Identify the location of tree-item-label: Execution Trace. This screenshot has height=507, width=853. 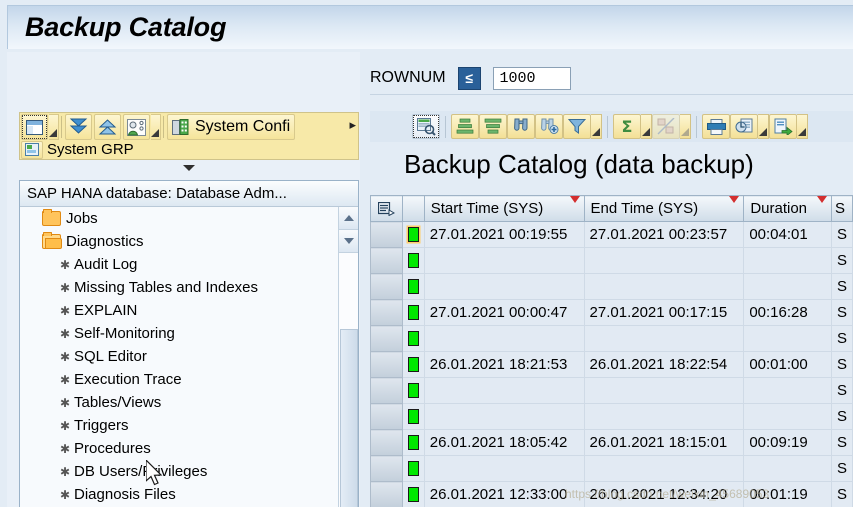
(128, 379).